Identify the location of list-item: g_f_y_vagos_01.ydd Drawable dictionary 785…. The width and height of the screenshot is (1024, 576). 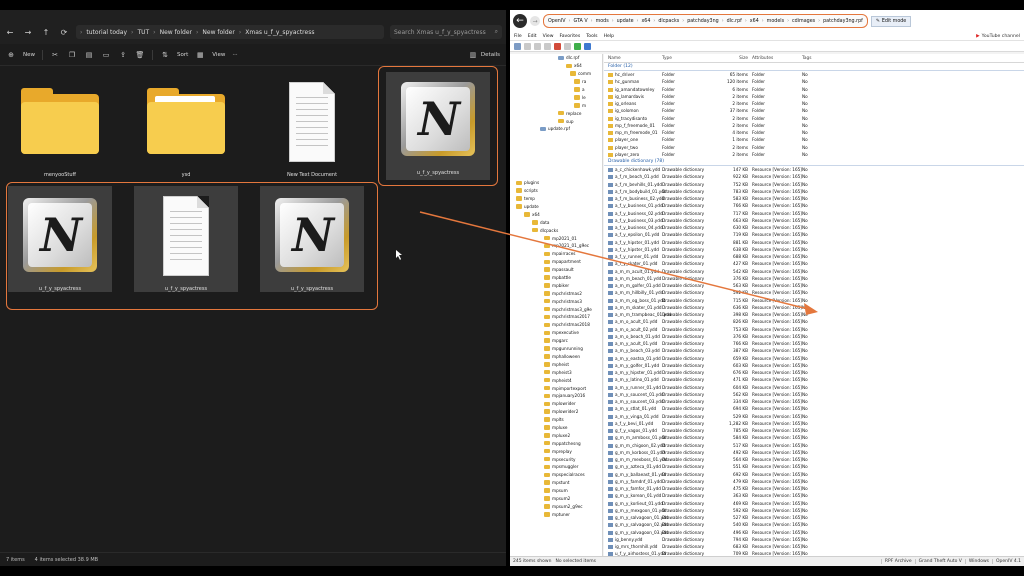
(814, 430).